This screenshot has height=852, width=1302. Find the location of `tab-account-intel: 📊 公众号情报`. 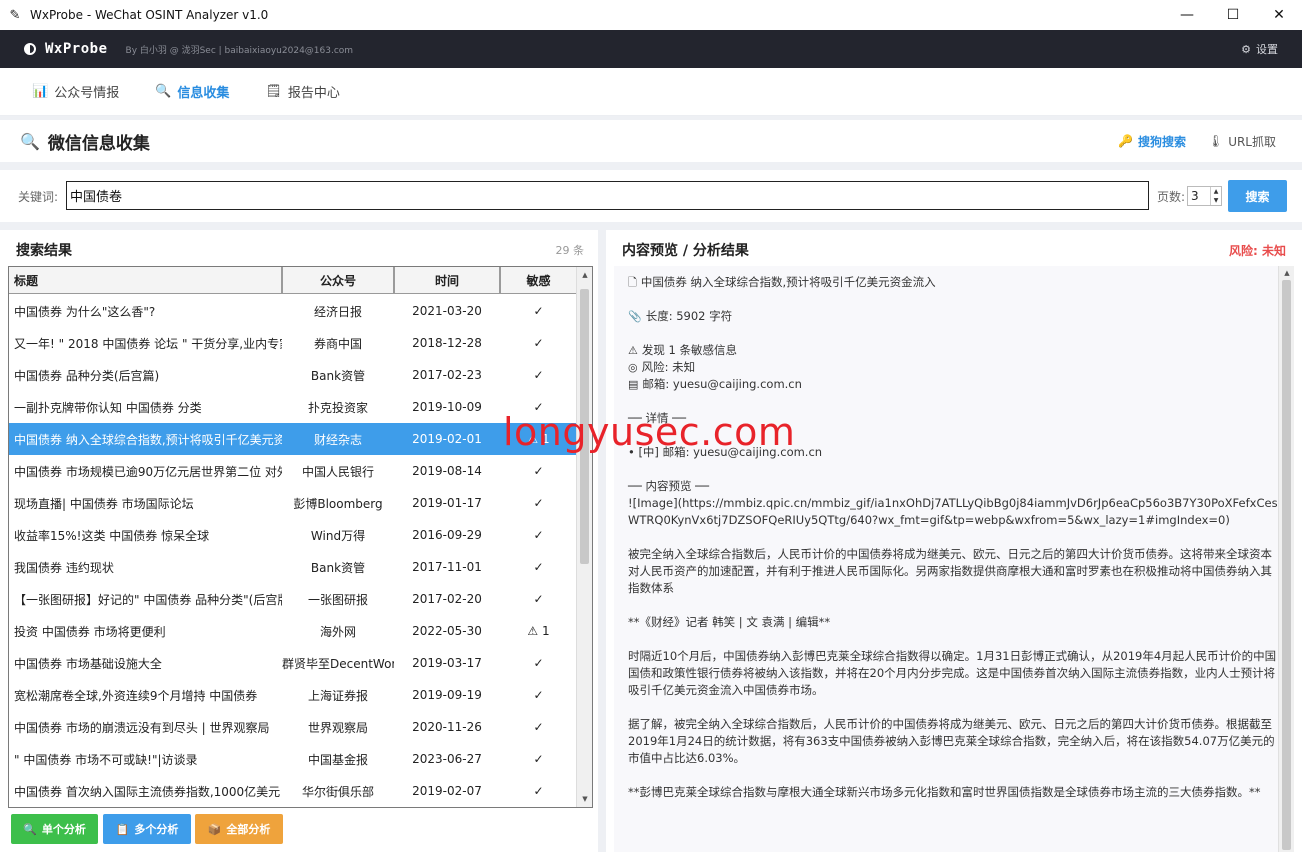

tab-account-intel: 📊 公众号情报 is located at coordinates (83, 92).